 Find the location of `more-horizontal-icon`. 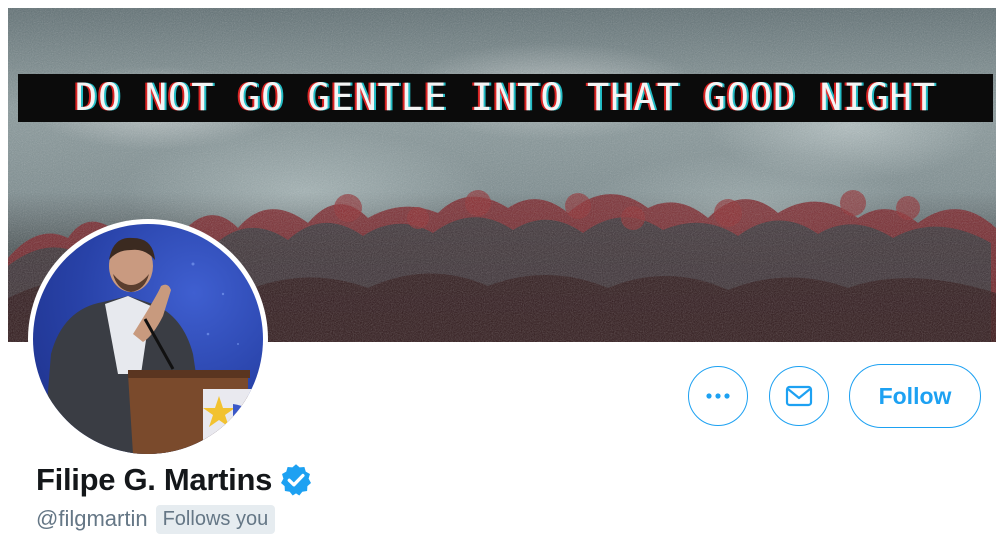

more-horizontal-icon is located at coordinates (718, 396).